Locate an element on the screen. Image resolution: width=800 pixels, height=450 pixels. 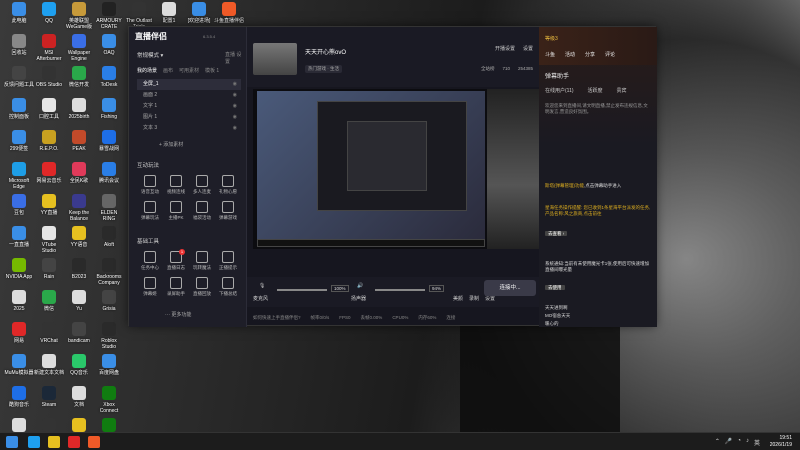
desktop-icon: Xbox Connect is located at coordinates (109, 400).